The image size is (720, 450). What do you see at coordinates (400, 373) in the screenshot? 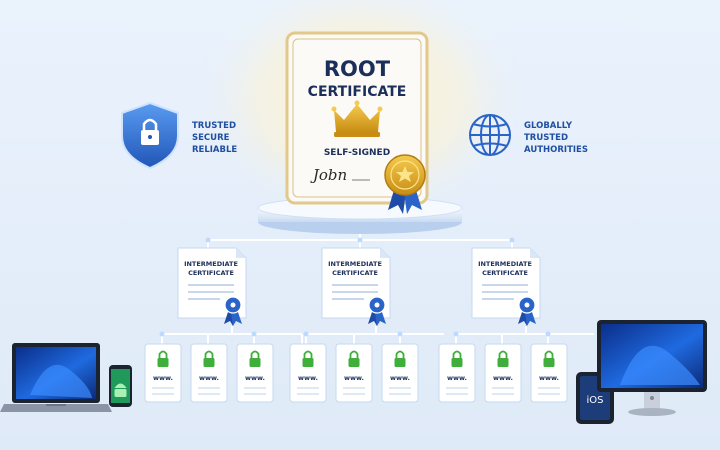
I see `leaf-certificate-6: www.` at bounding box center [400, 373].